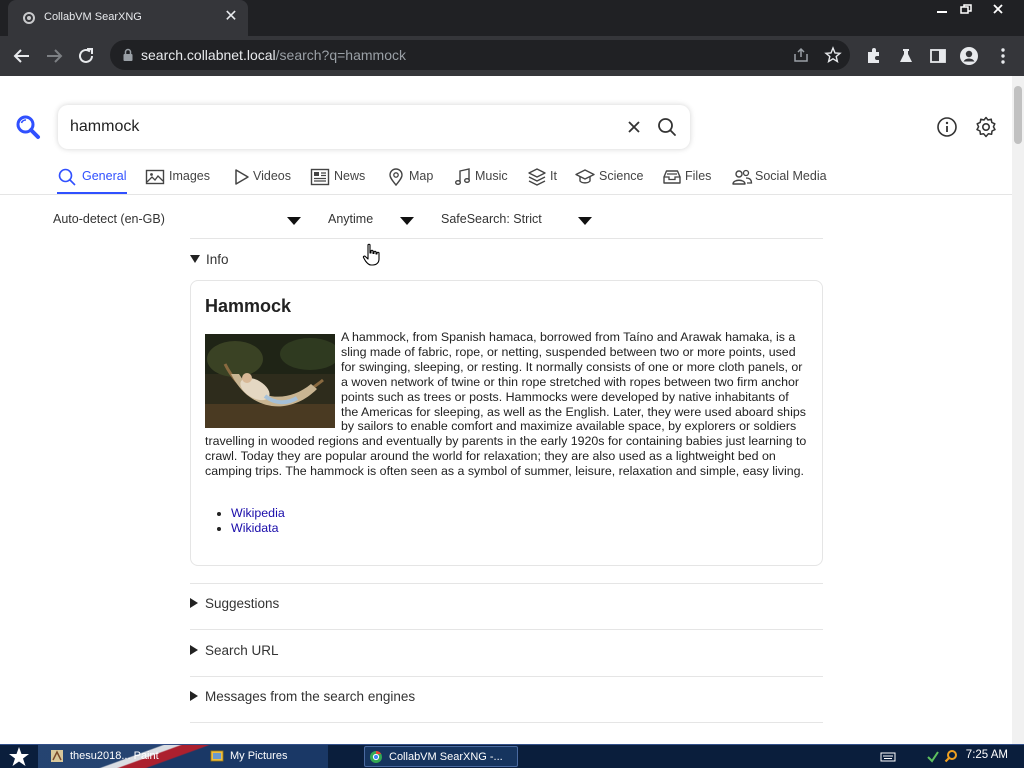  I want to click on browser-tab: CollabVM SearXNG ✕, so click(128, 18).